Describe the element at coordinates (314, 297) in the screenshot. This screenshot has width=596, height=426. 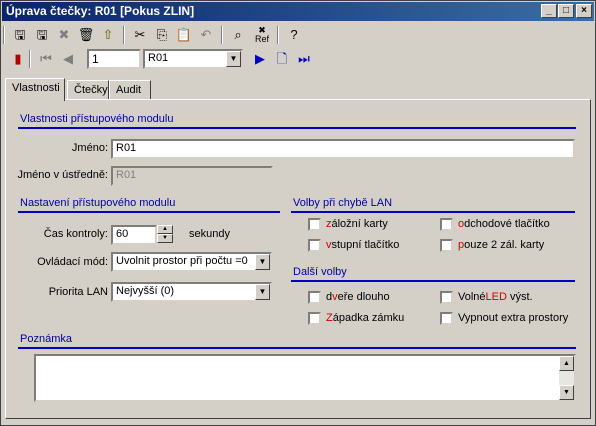
I see `door-long-checkbox` at that location.